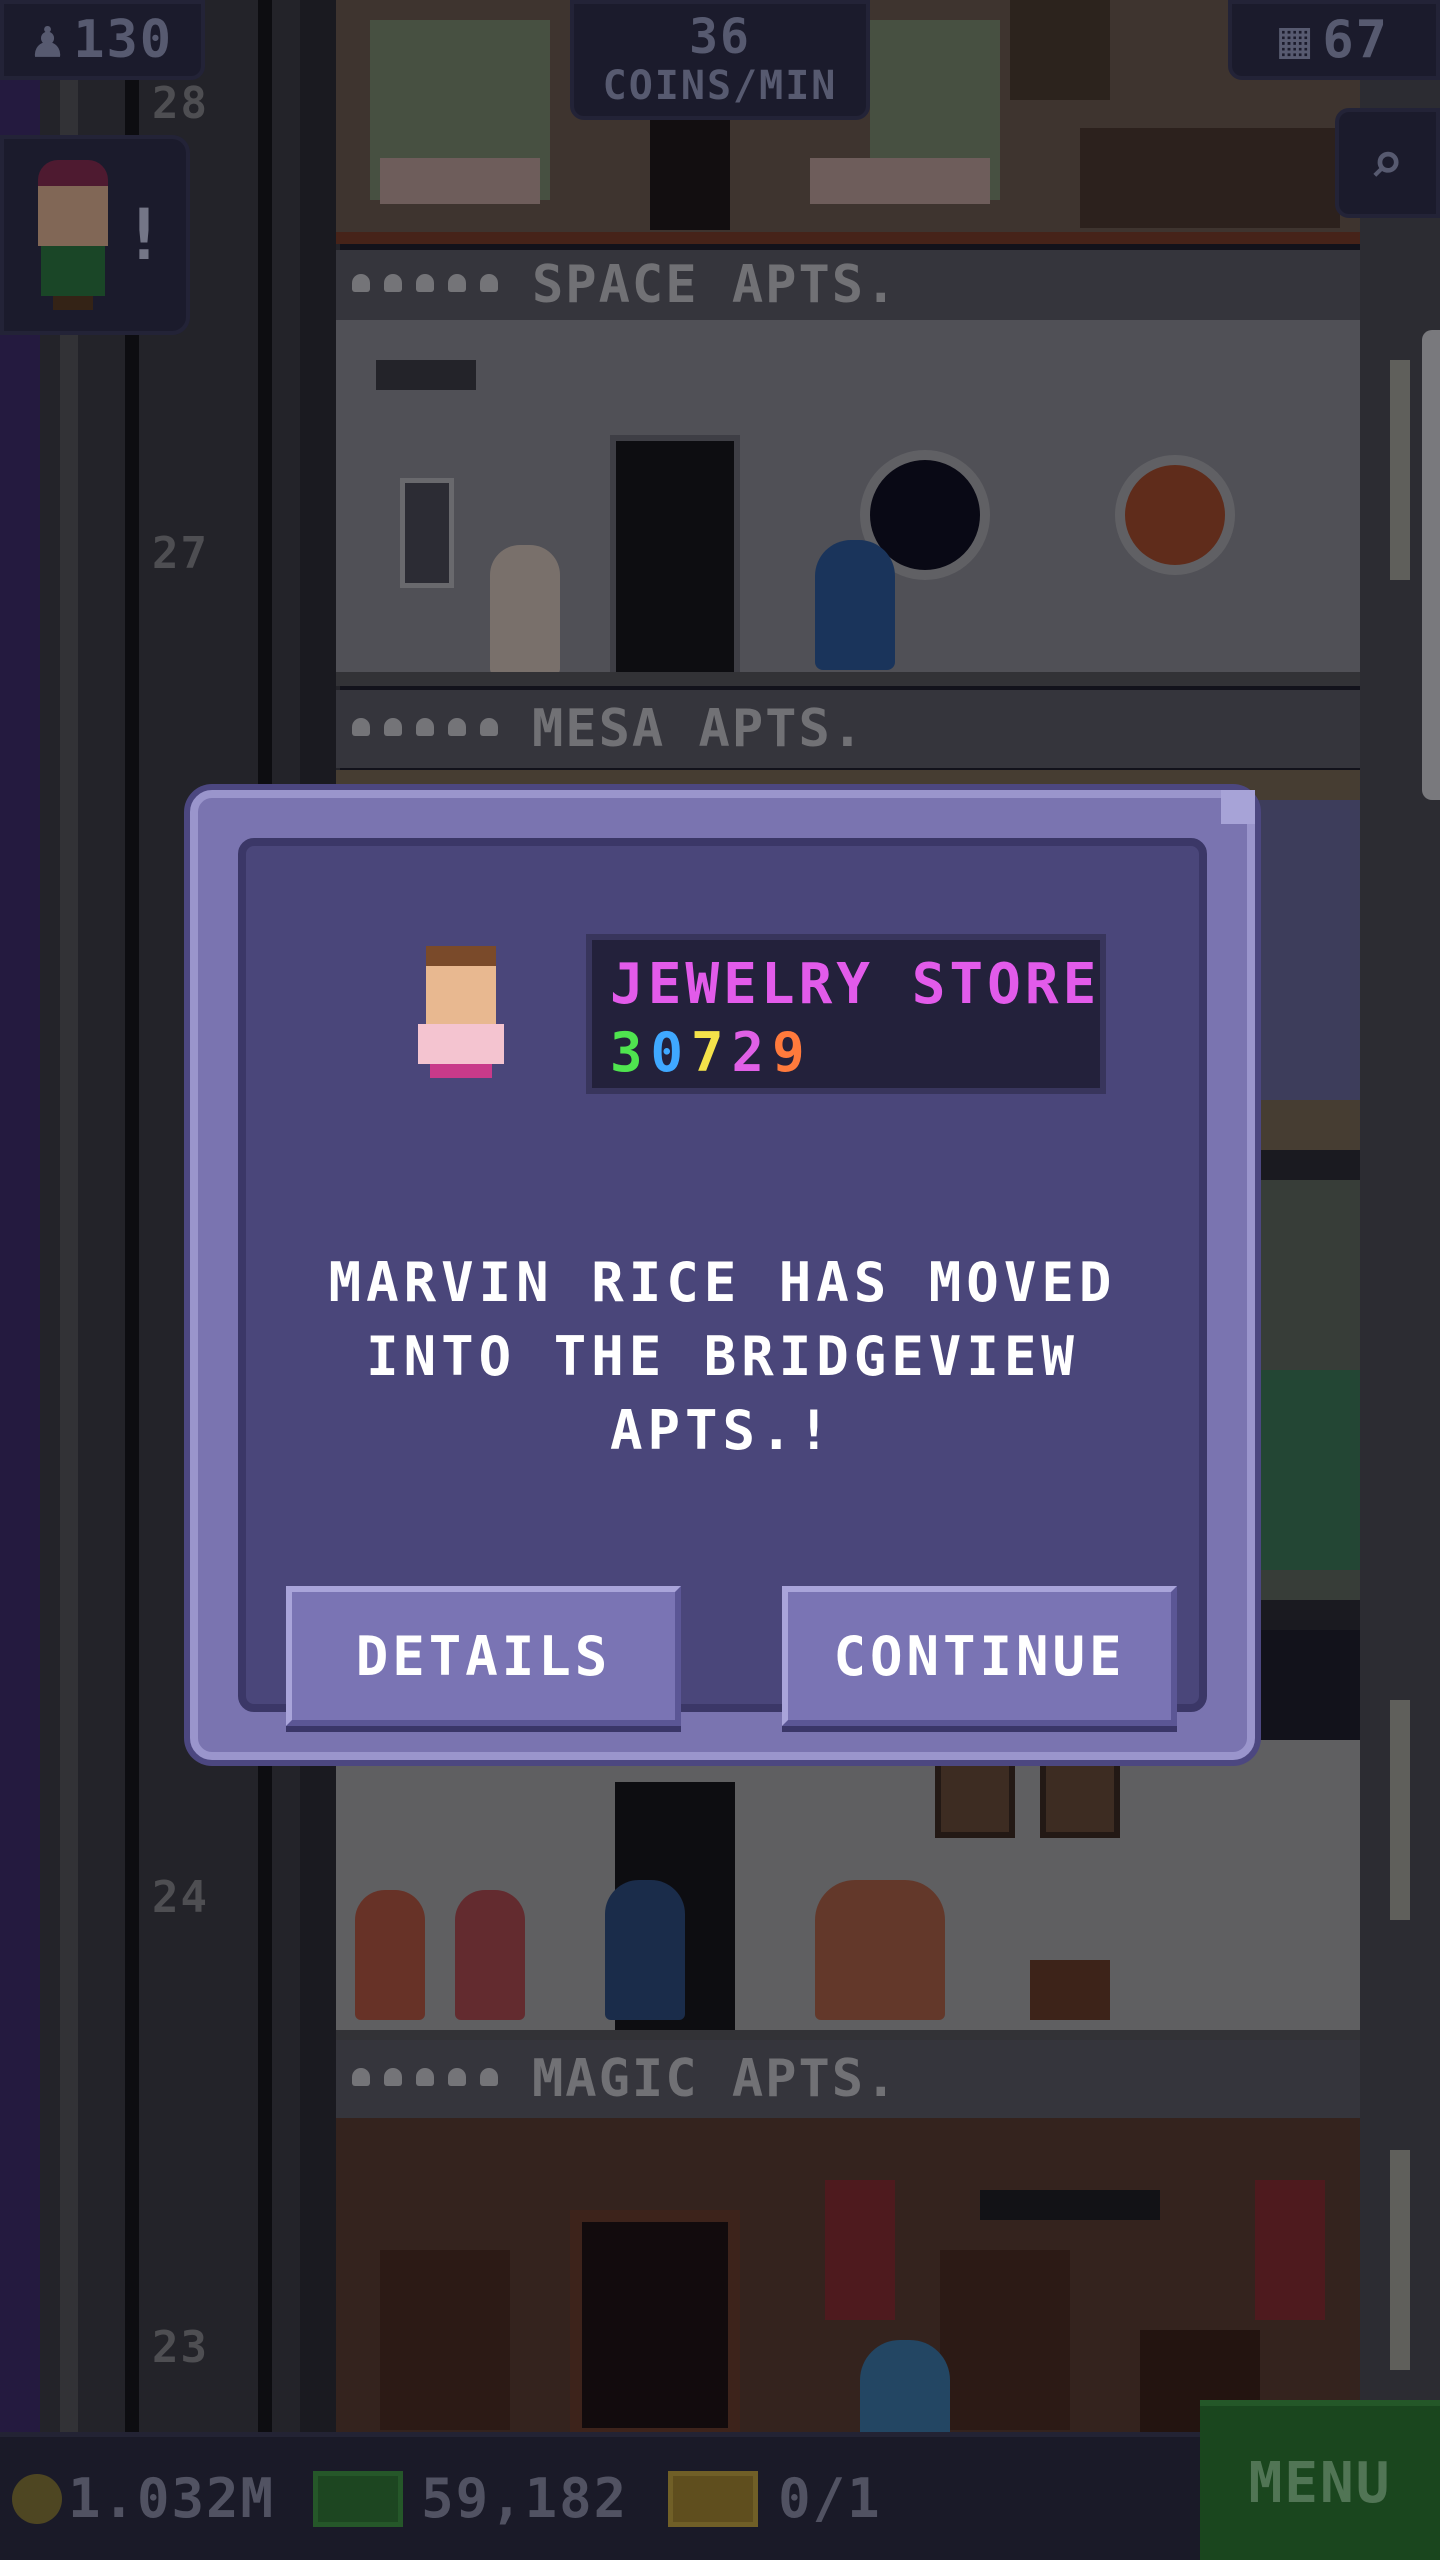 The width and height of the screenshot is (1440, 2560). I want to click on store-code-digit: 9, so click(792, 1052).